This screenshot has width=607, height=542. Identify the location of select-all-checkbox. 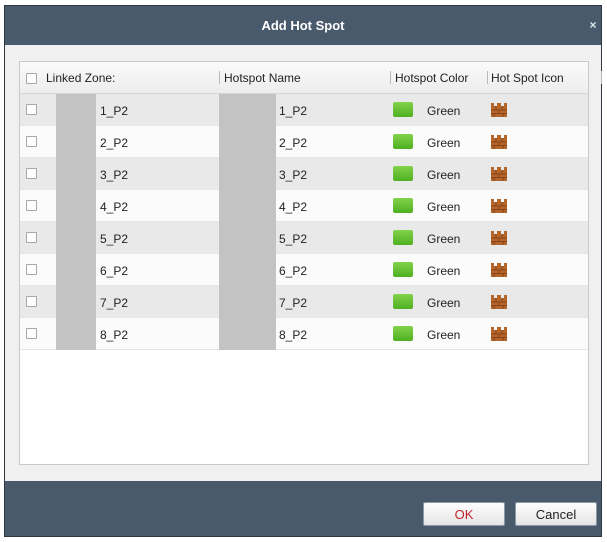
(31, 78).